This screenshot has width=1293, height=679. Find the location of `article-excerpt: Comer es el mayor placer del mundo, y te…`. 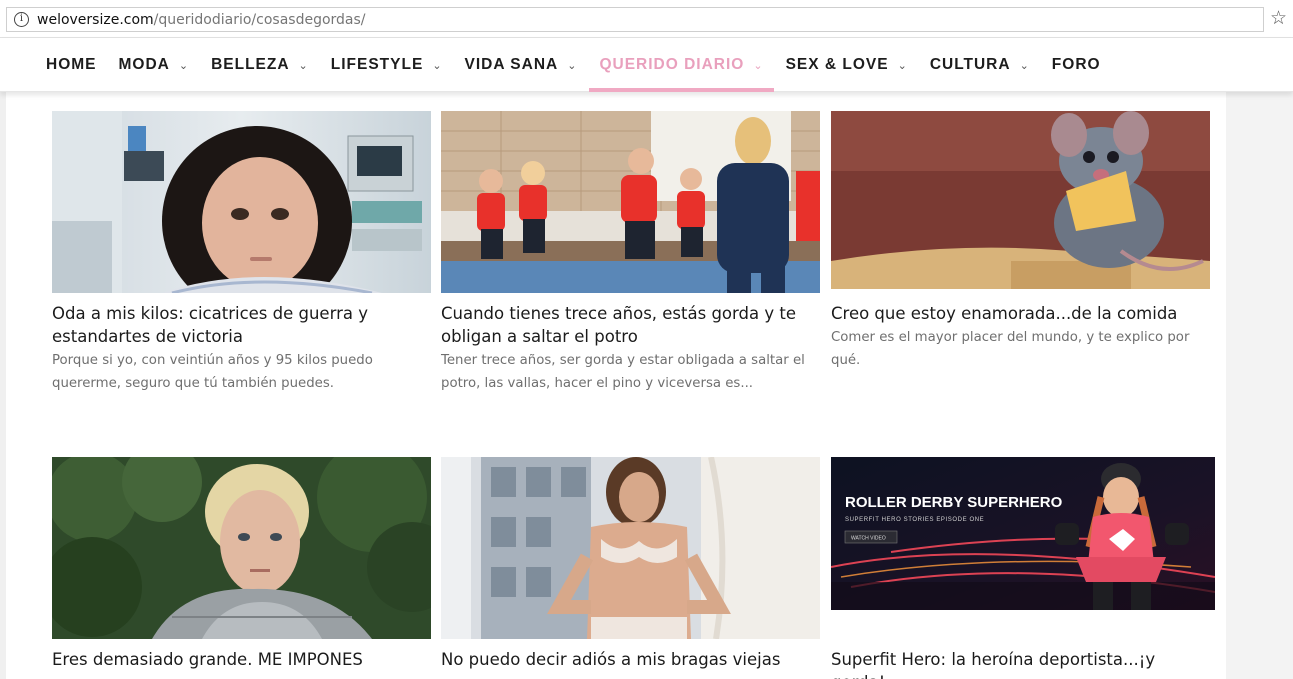

article-excerpt: Comer es el mayor placer del mundo, y te… is located at coordinates (1010, 349).